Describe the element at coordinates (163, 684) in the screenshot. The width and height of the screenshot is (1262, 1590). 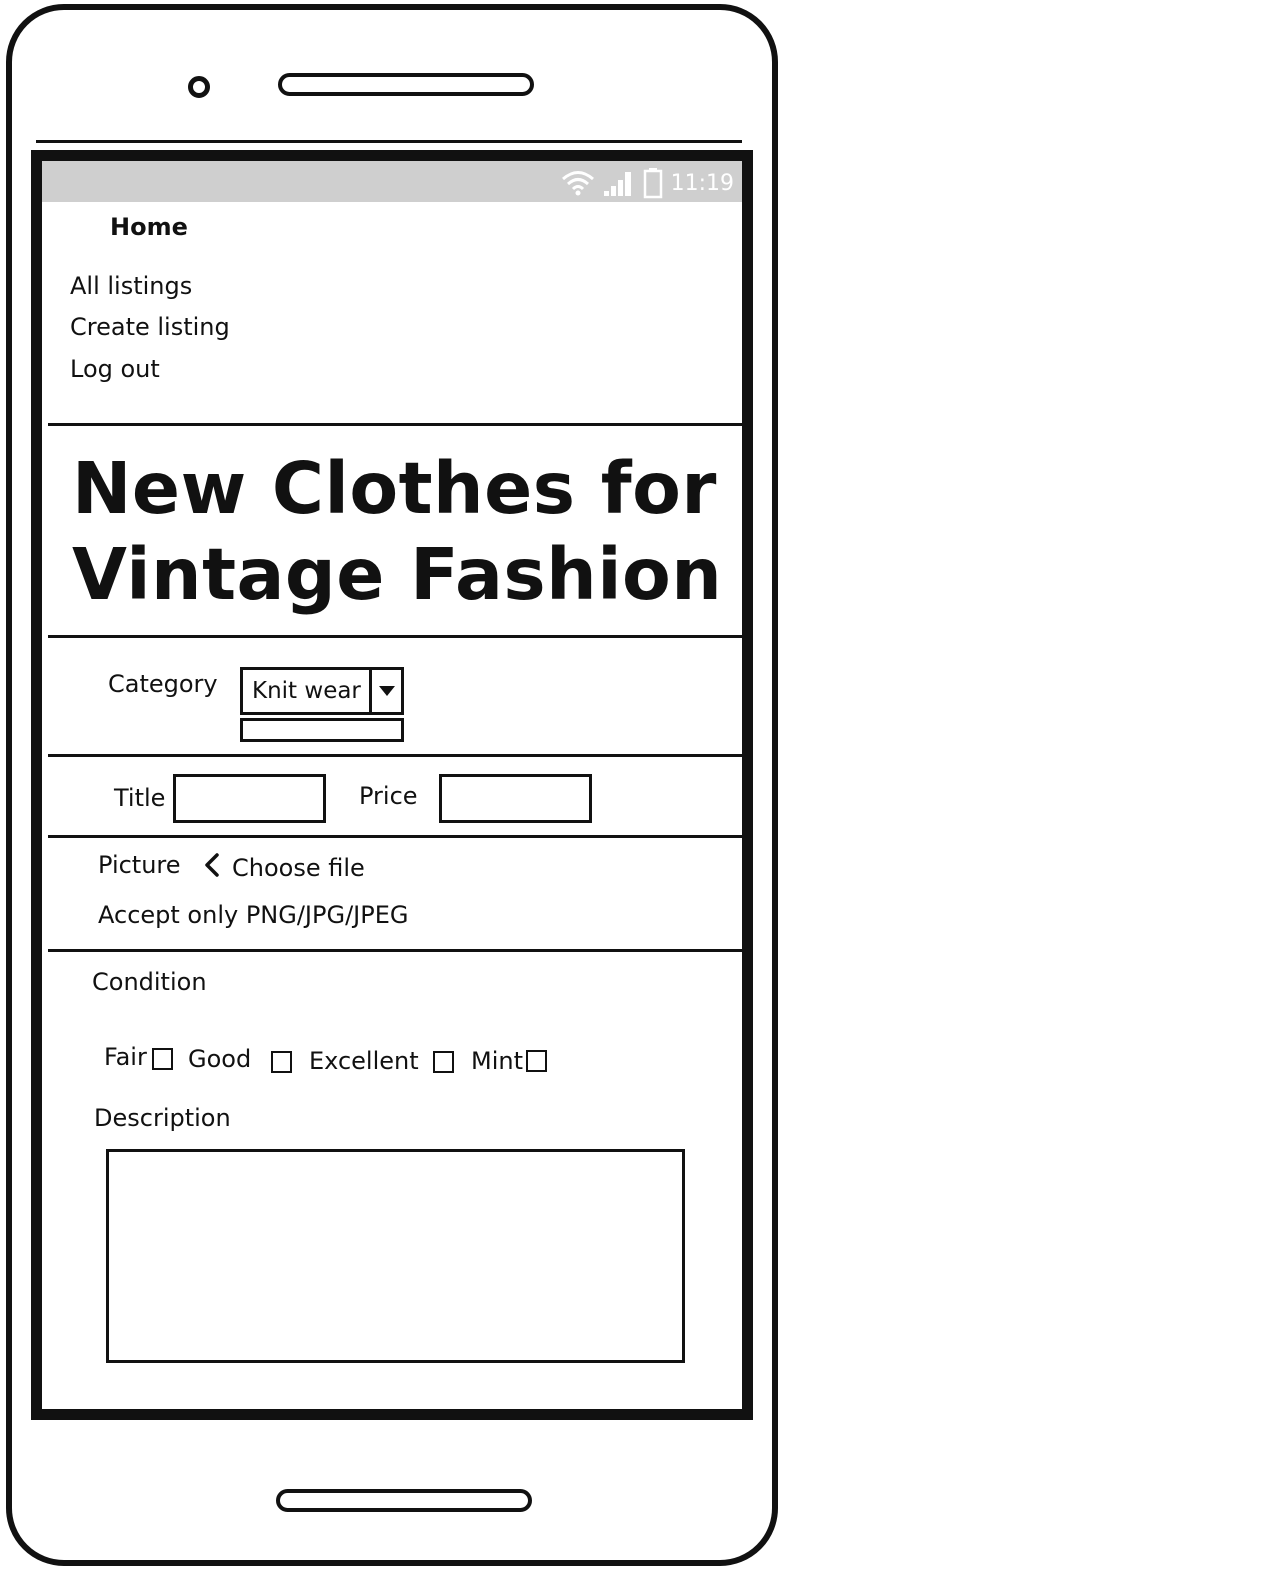
I see `category-label: Category` at that location.